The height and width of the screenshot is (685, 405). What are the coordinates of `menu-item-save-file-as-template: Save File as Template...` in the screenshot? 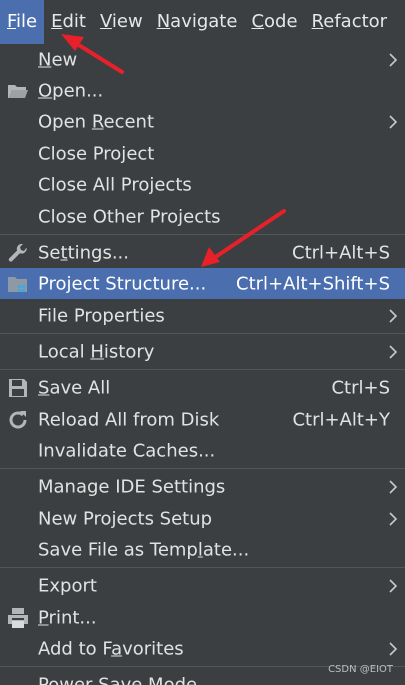 It's located at (202, 549).